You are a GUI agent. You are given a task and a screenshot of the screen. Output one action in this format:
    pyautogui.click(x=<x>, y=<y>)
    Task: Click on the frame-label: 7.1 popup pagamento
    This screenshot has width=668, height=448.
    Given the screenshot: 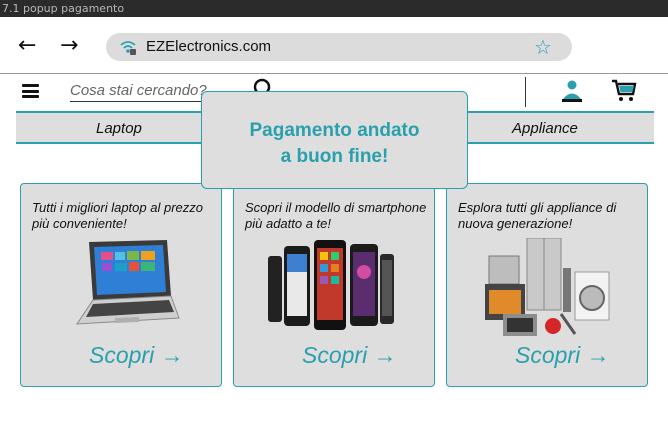 What is the action you would take?
    pyautogui.click(x=334, y=8)
    